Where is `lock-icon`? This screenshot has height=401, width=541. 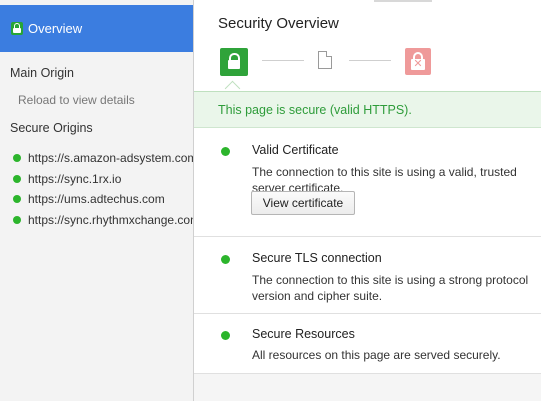
lock-icon is located at coordinates (17, 28).